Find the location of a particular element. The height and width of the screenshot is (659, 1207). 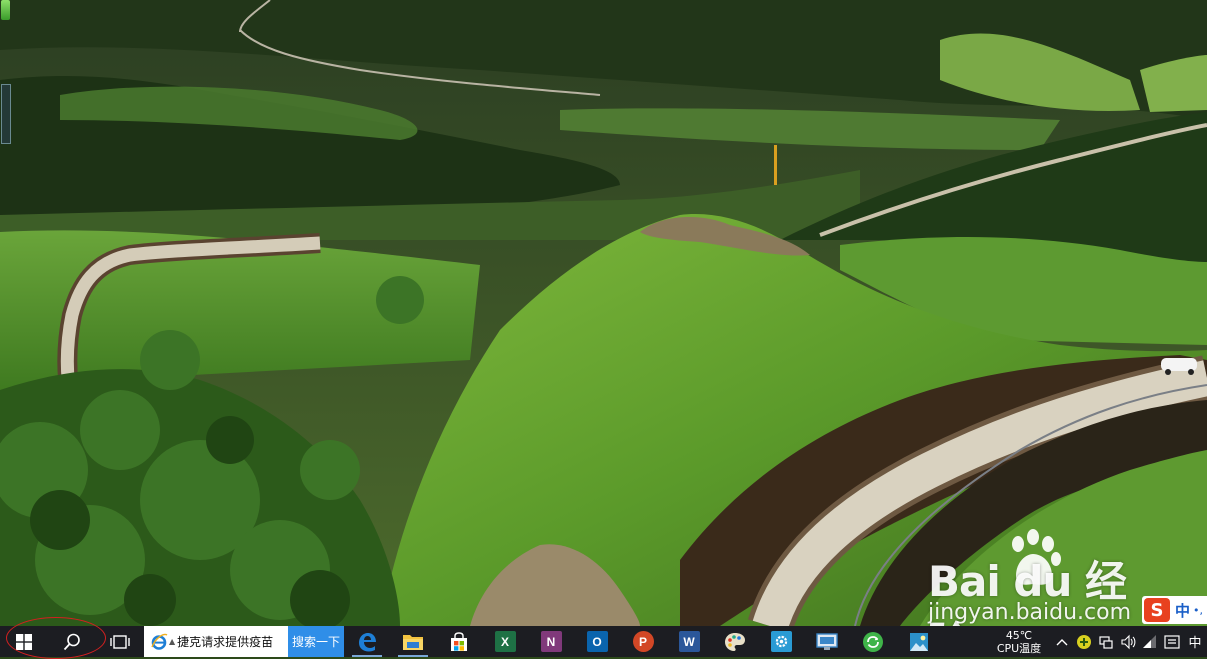

show-hidden-icons-chevron-icon is located at coordinates (1062, 641).